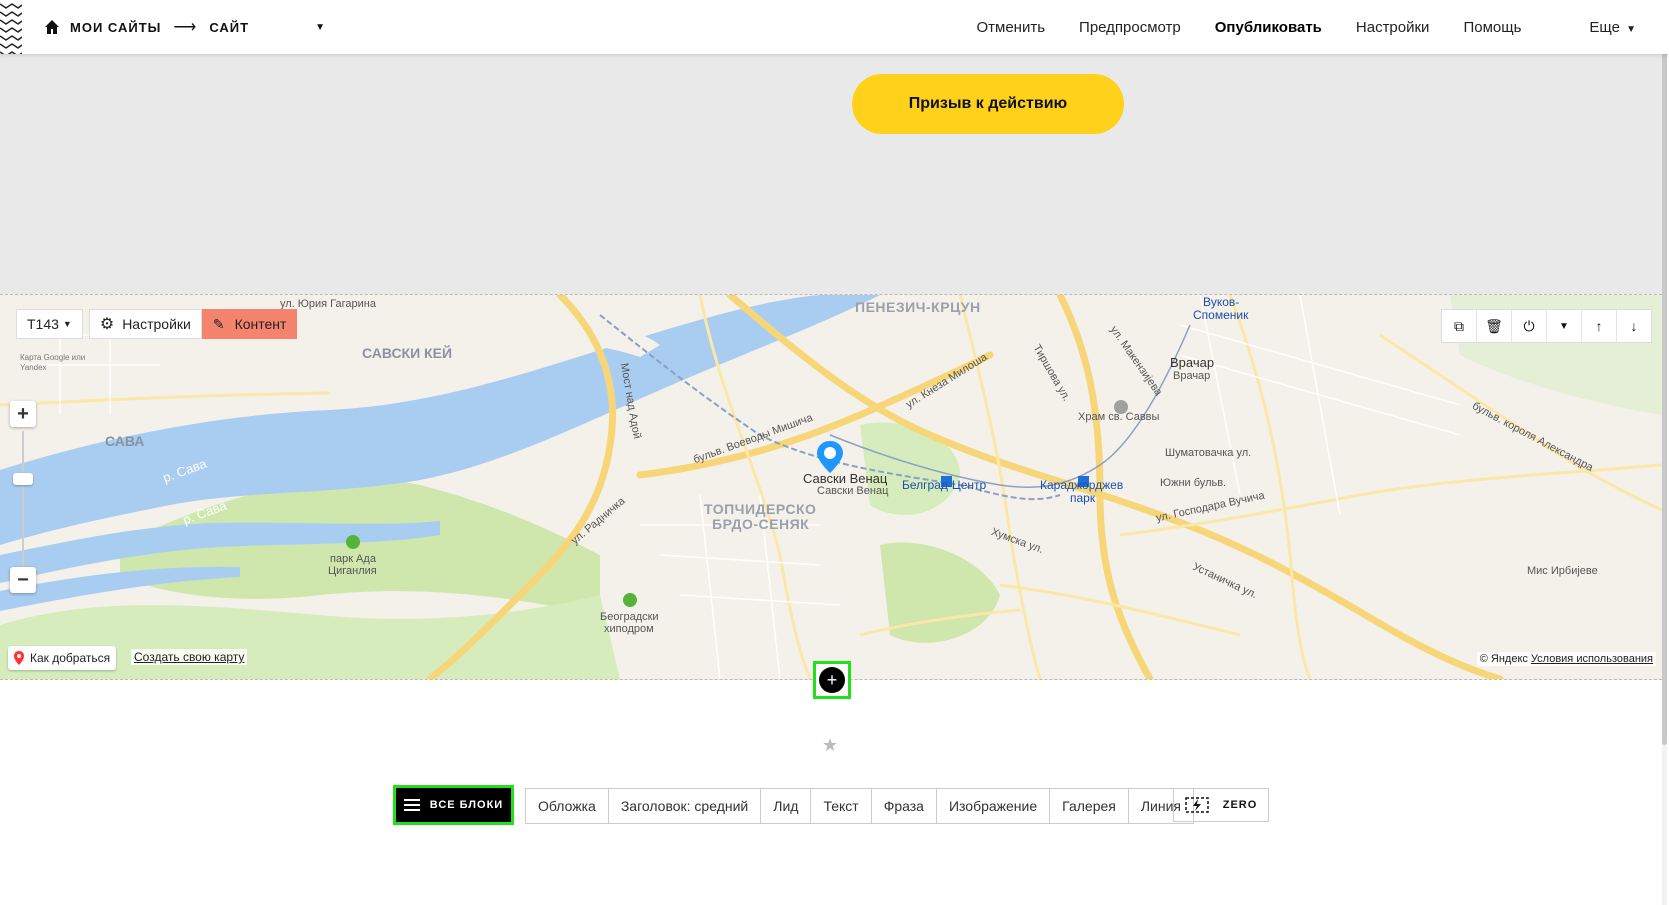 The image size is (1669, 905). What do you see at coordinates (53, 362) in the screenshot?
I see `map-source-note: Карта Google или Yandex` at bounding box center [53, 362].